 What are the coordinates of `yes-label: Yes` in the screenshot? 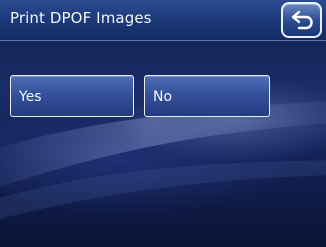 It's located at (30, 97).